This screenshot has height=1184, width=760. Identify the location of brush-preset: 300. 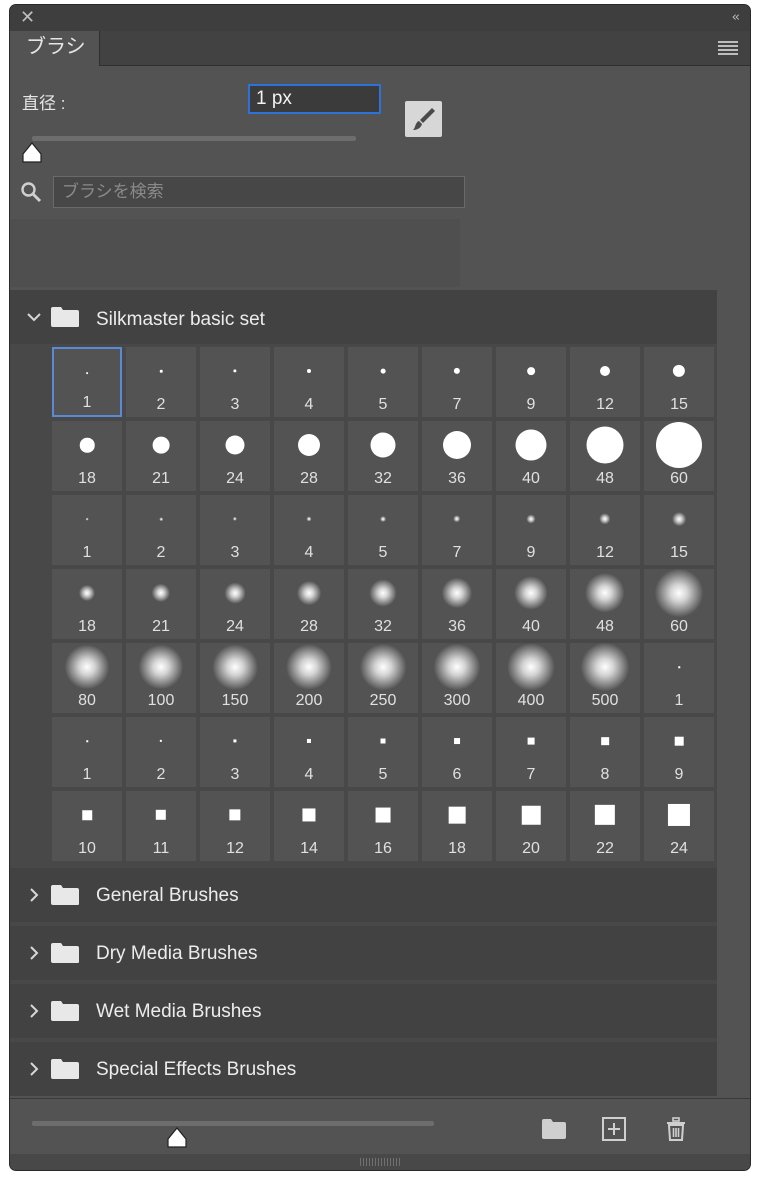
(457, 678).